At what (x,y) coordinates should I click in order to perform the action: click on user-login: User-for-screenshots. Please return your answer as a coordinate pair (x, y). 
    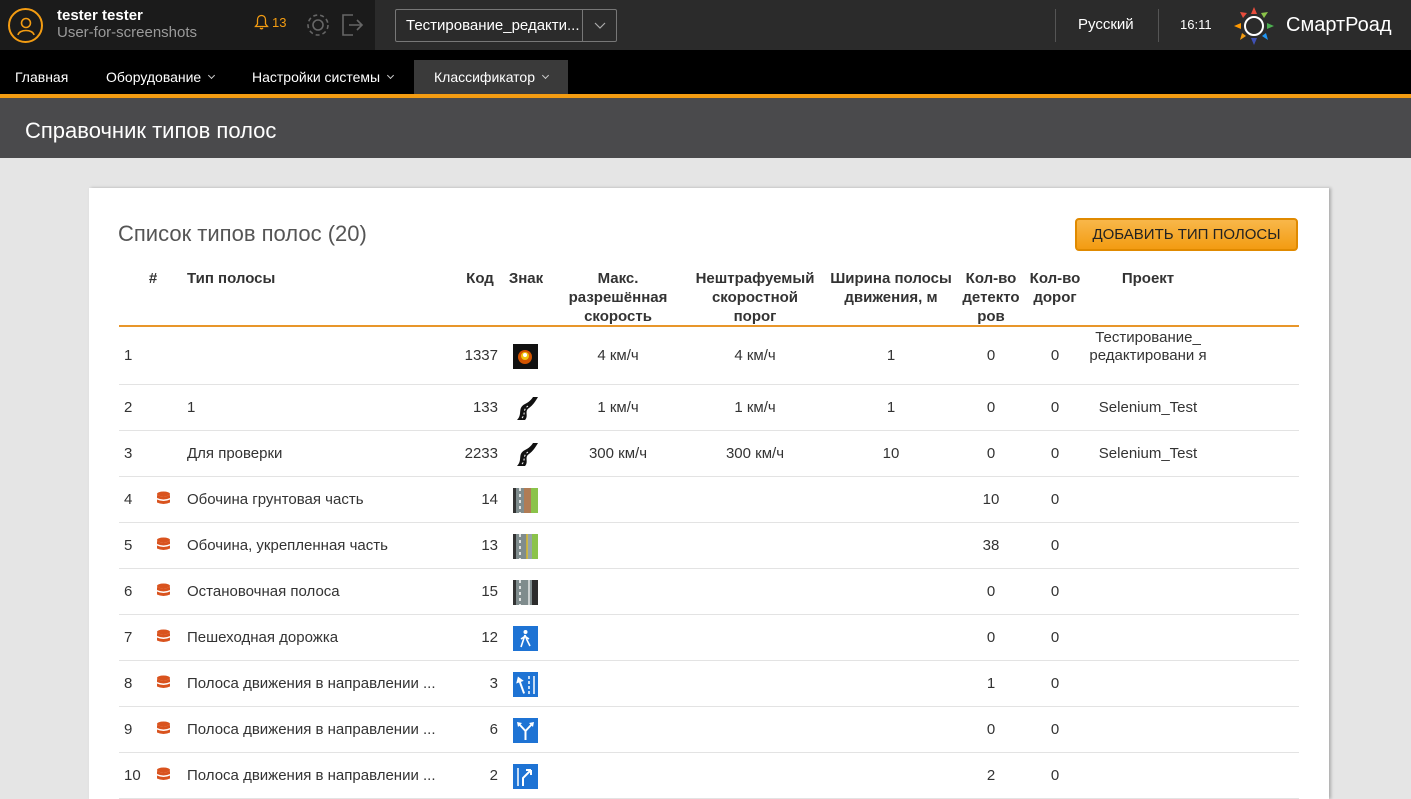
    Looking at the image, I should click on (127, 32).